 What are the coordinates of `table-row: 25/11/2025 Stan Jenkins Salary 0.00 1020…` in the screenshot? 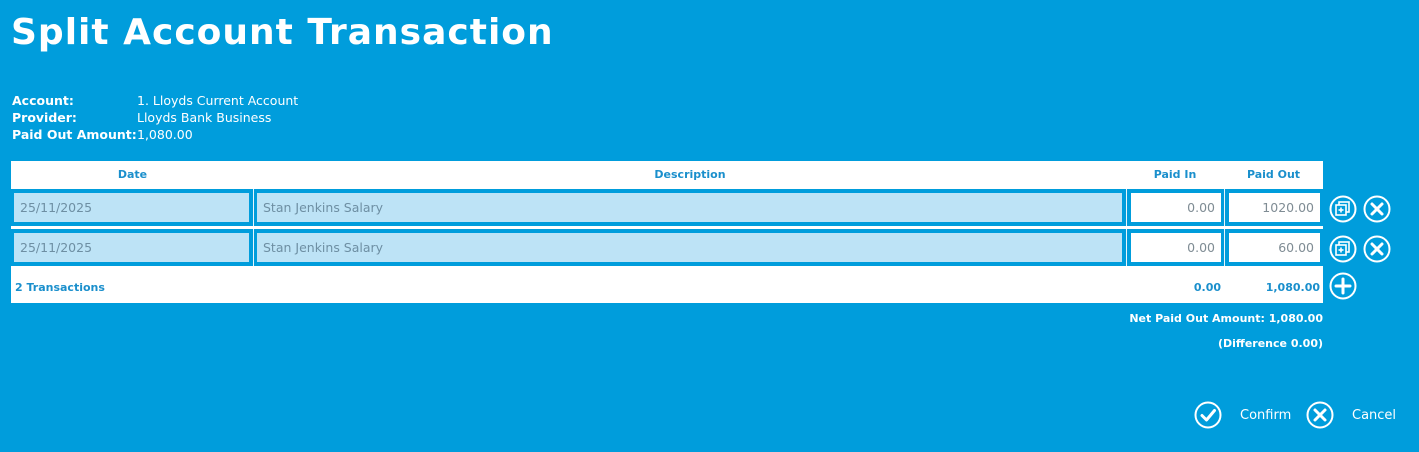 It's located at (667, 207).